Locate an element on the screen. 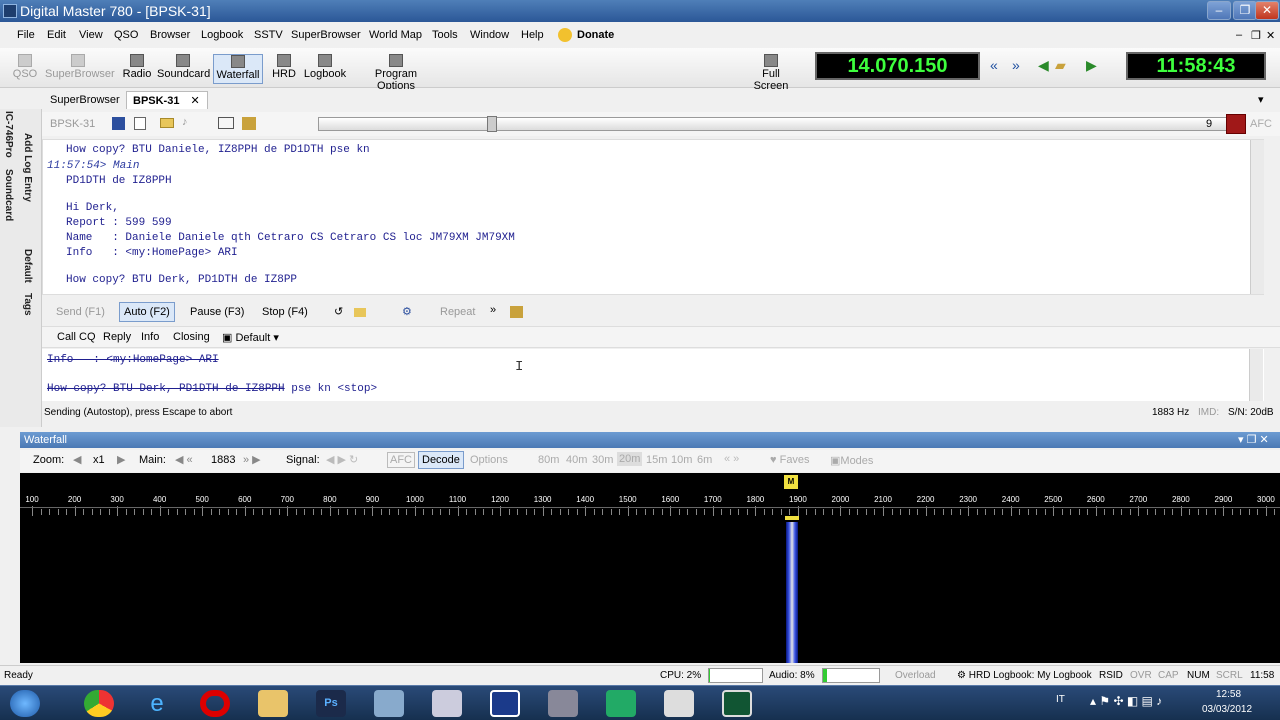 This screenshot has width=1280, height=720. start-button-icon is located at coordinates (25, 703).